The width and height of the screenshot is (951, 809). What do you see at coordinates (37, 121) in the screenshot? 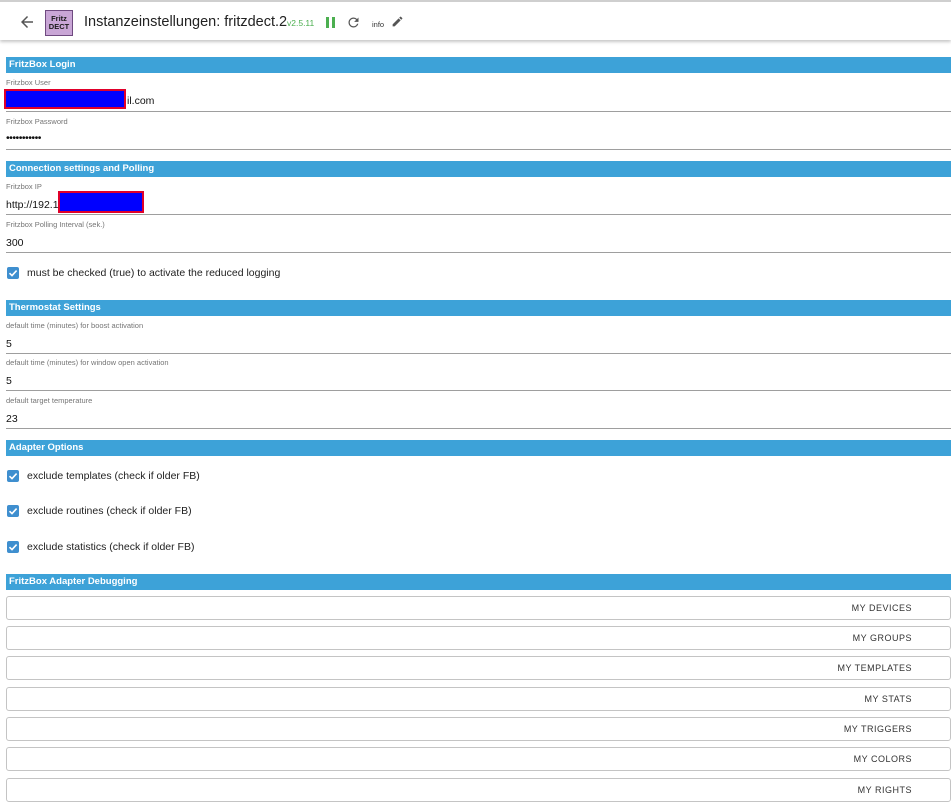
I see `fritzbox-password-label: Fritzbox Password` at bounding box center [37, 121].